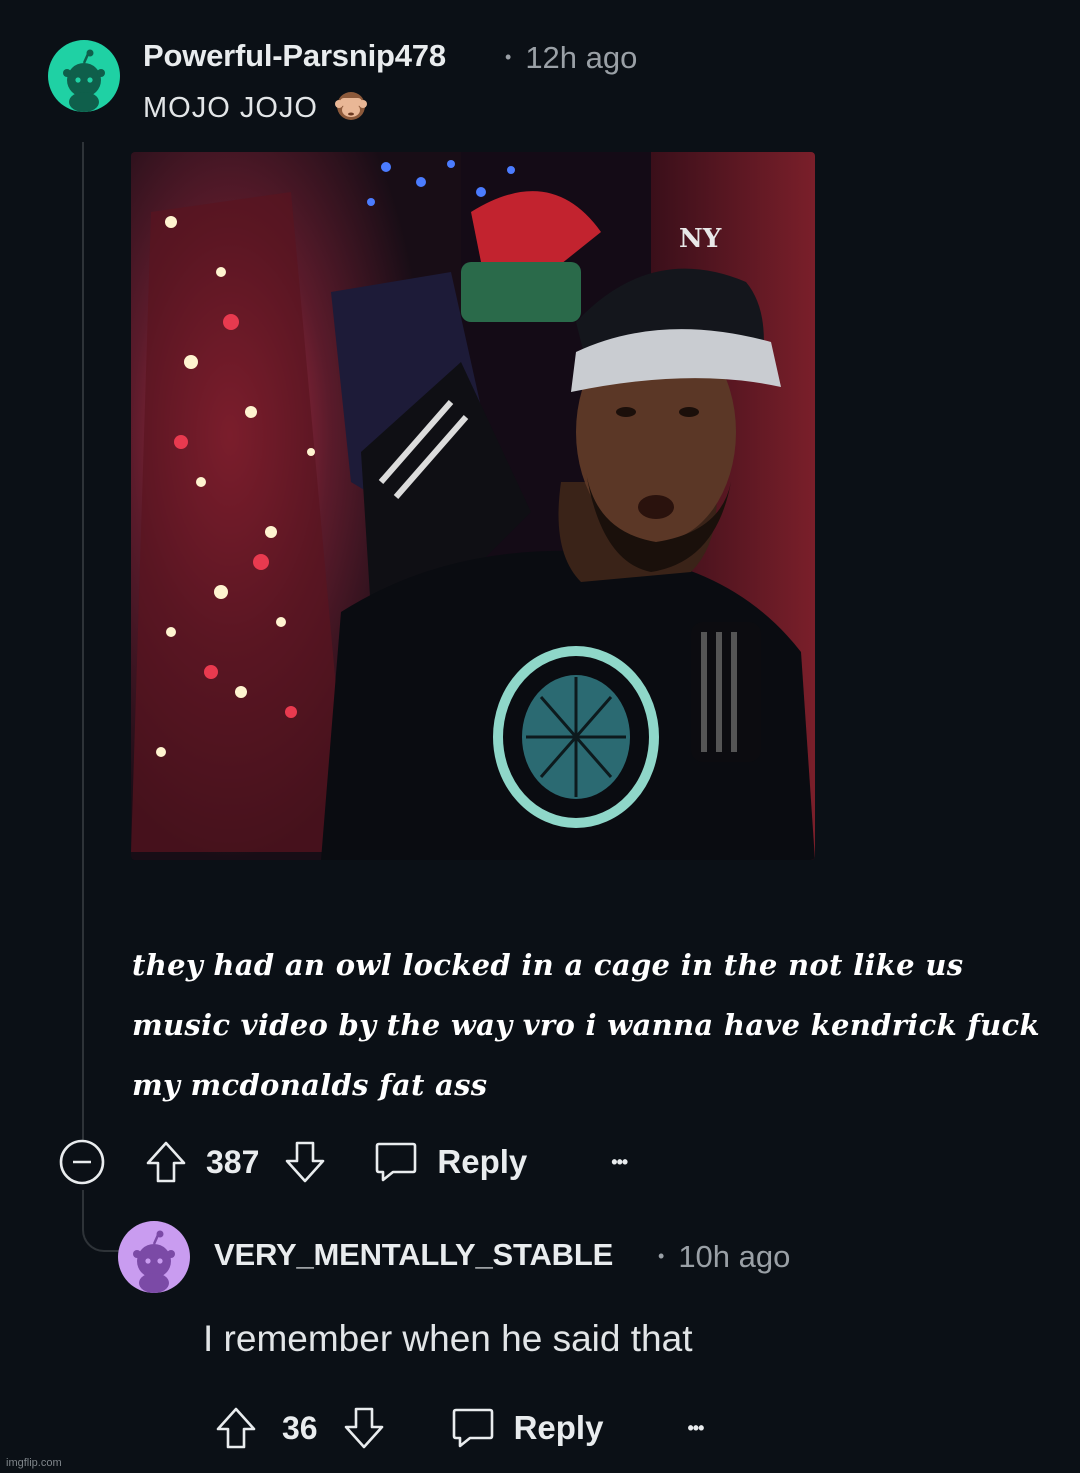 The width and height of the screenshot is (1080, 1473). I want to click on thread-line, so click(83, 642).